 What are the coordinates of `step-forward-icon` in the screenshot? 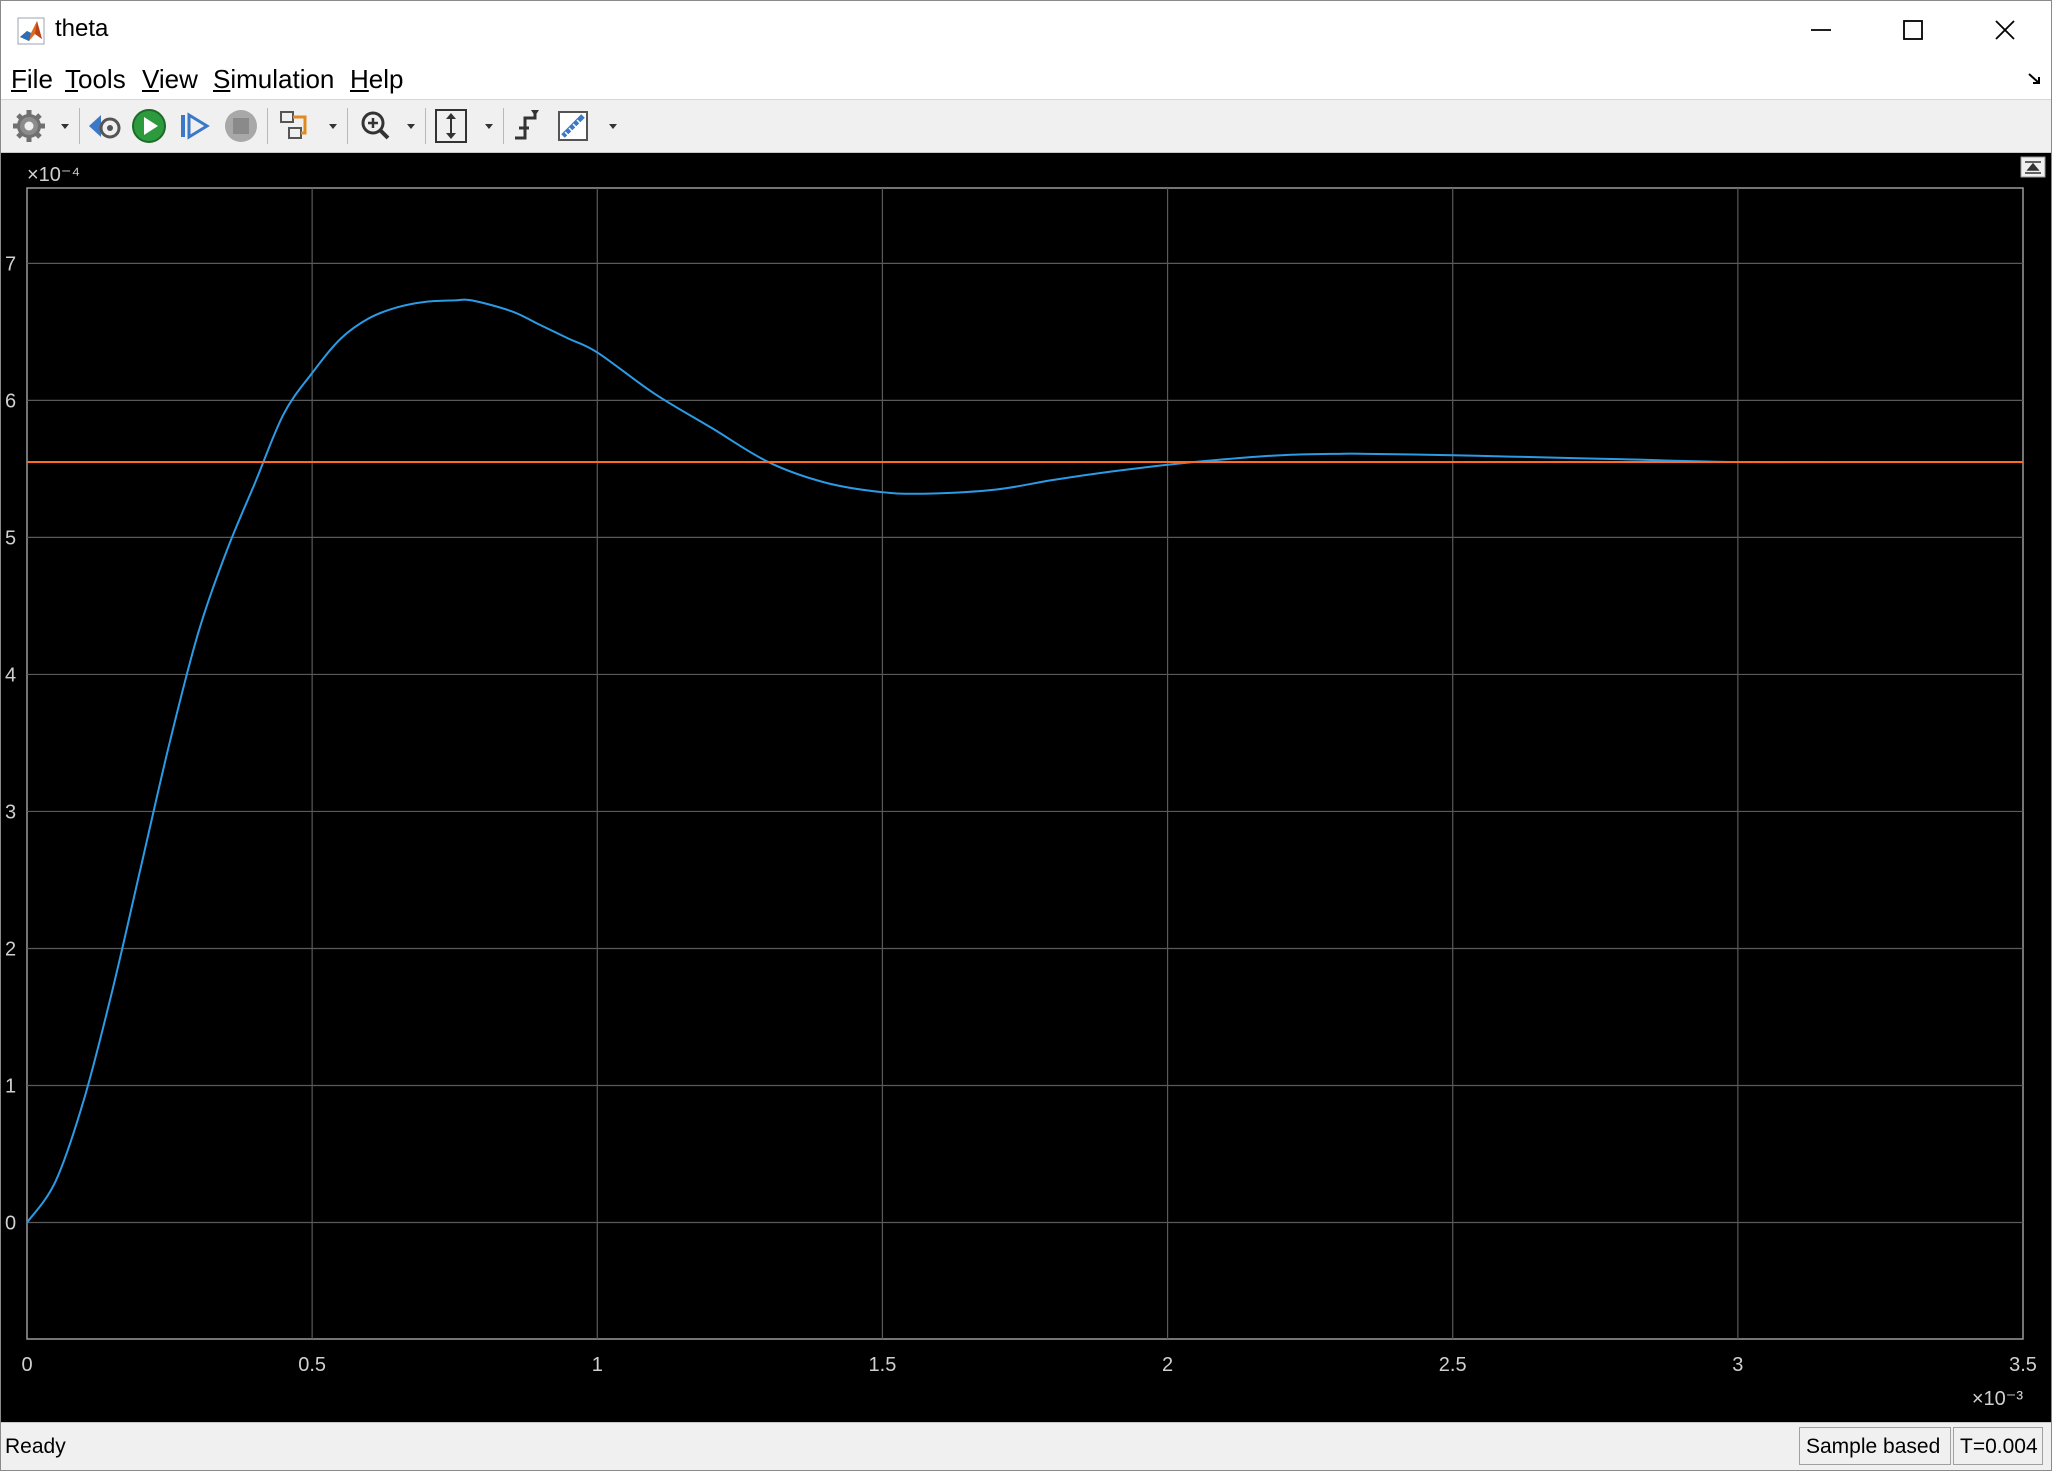 It's located at (195, 126).